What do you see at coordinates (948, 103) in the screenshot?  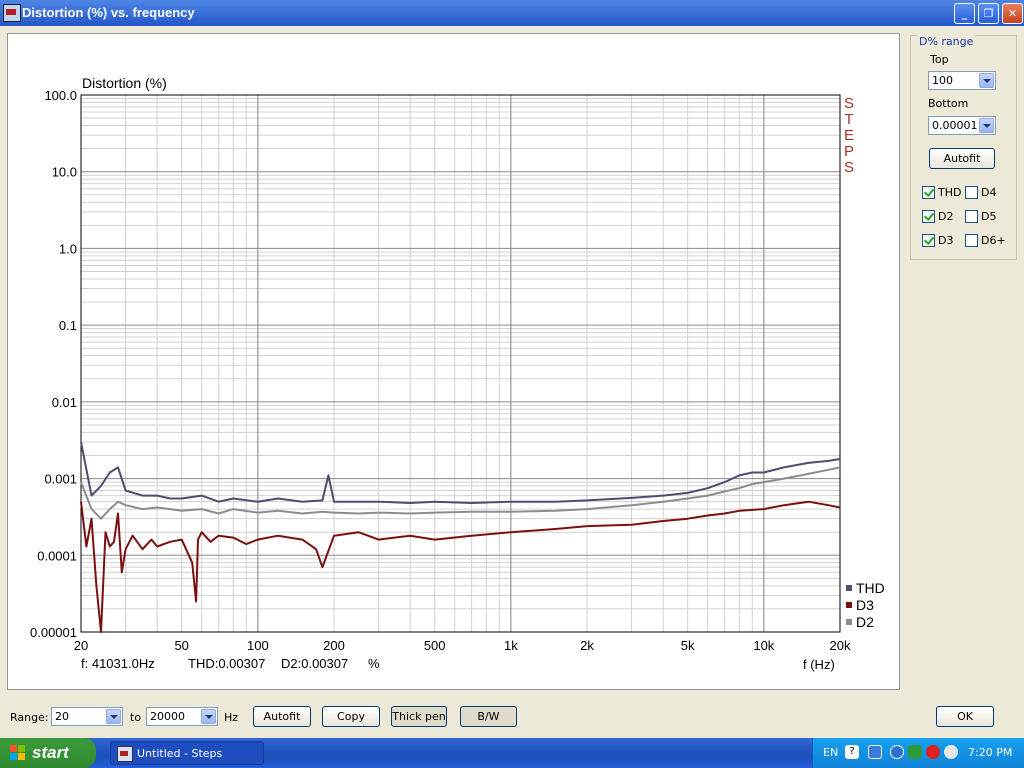 I see `bottom-label: Bottom` at bounding box center [948, 103].